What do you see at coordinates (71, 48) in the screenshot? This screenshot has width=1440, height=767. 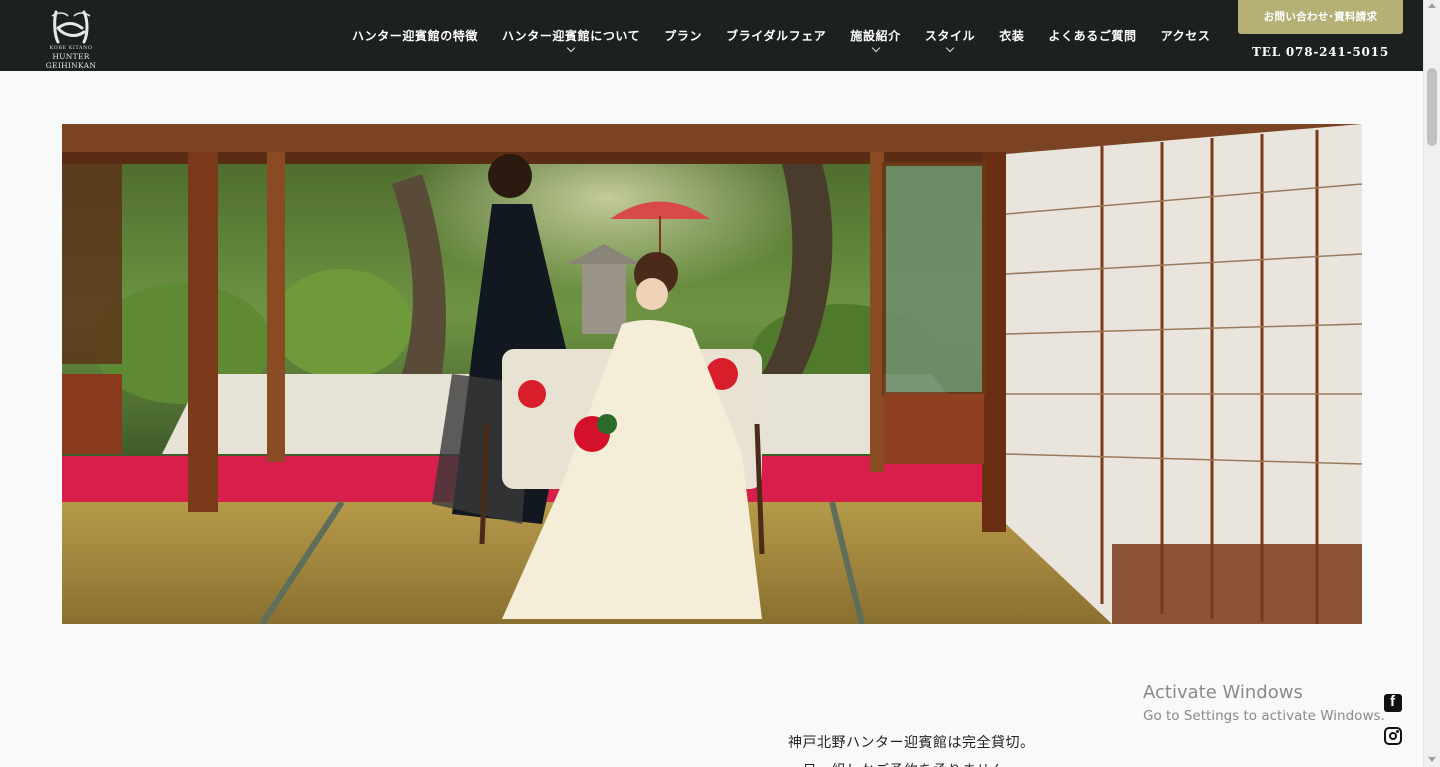 I see `logo-subtext: KOBE KITANO` at bounding box center [71, 48].